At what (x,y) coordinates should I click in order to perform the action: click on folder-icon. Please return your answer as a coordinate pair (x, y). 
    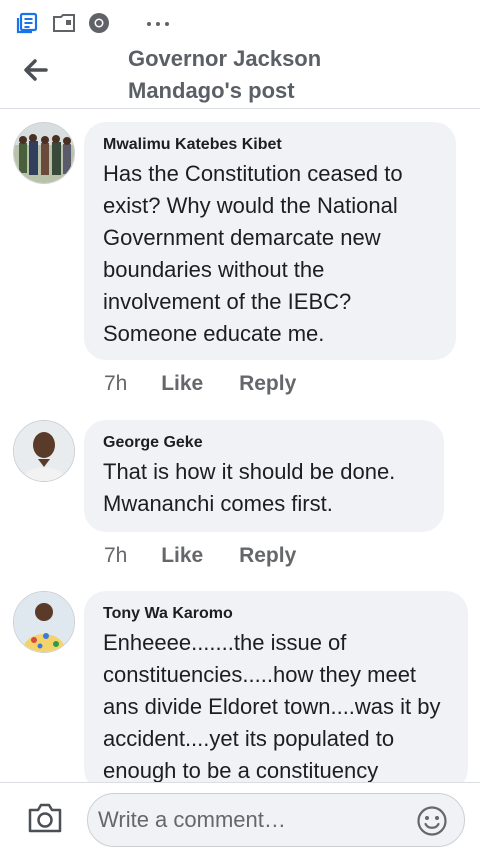
    Looking at the image, I should click on (64, 23).